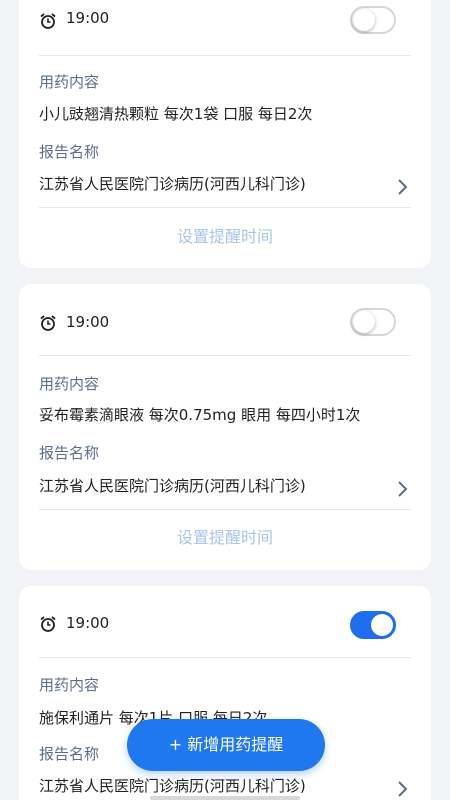  I want to click on medication-value: 妥布霉素滴眼液 每次0.75mg 眼用 每四小时1次, so click(200, 415).